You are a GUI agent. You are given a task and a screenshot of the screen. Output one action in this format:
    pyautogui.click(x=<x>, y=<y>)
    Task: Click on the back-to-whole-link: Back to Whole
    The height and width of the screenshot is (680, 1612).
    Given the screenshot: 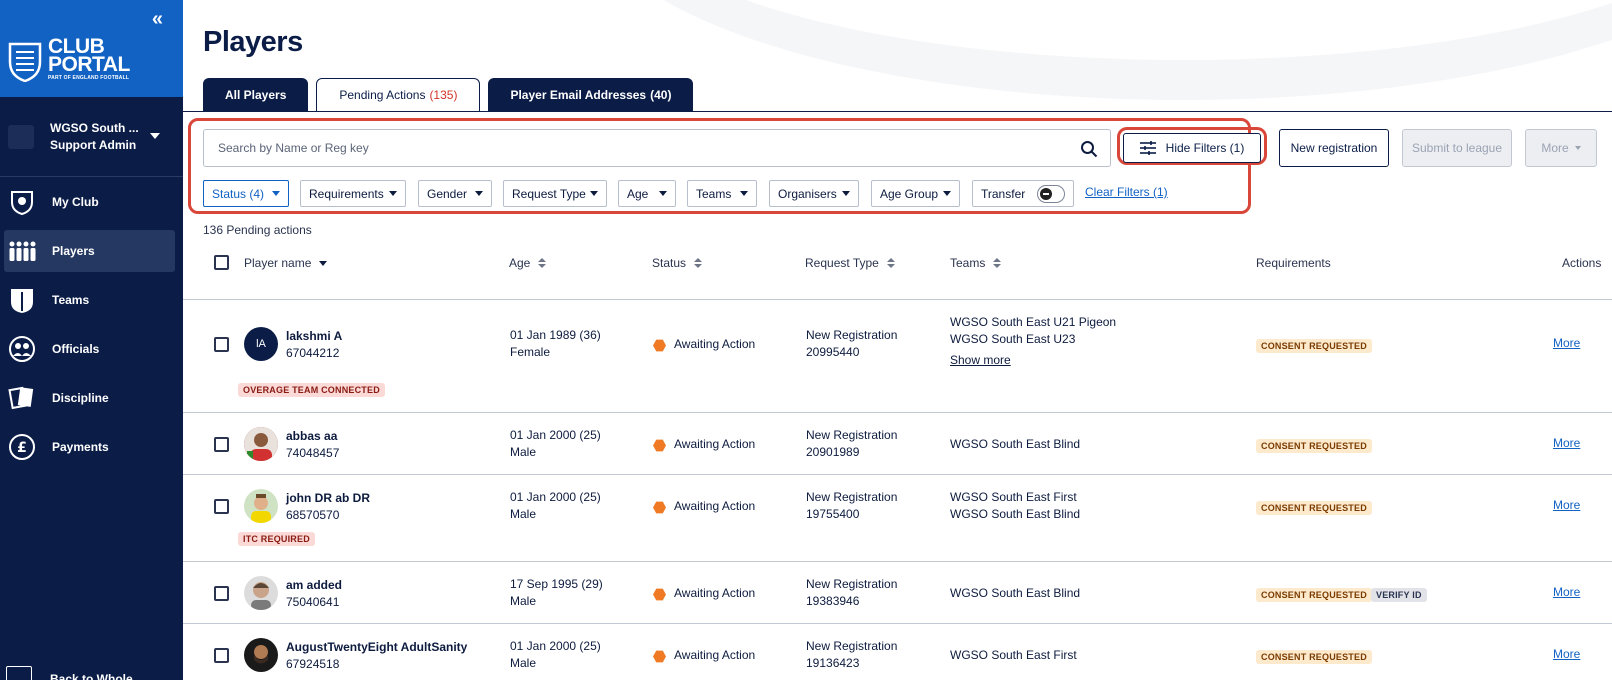 What is the action you would take?
    pyautogui.click(x=91, y=676)
    